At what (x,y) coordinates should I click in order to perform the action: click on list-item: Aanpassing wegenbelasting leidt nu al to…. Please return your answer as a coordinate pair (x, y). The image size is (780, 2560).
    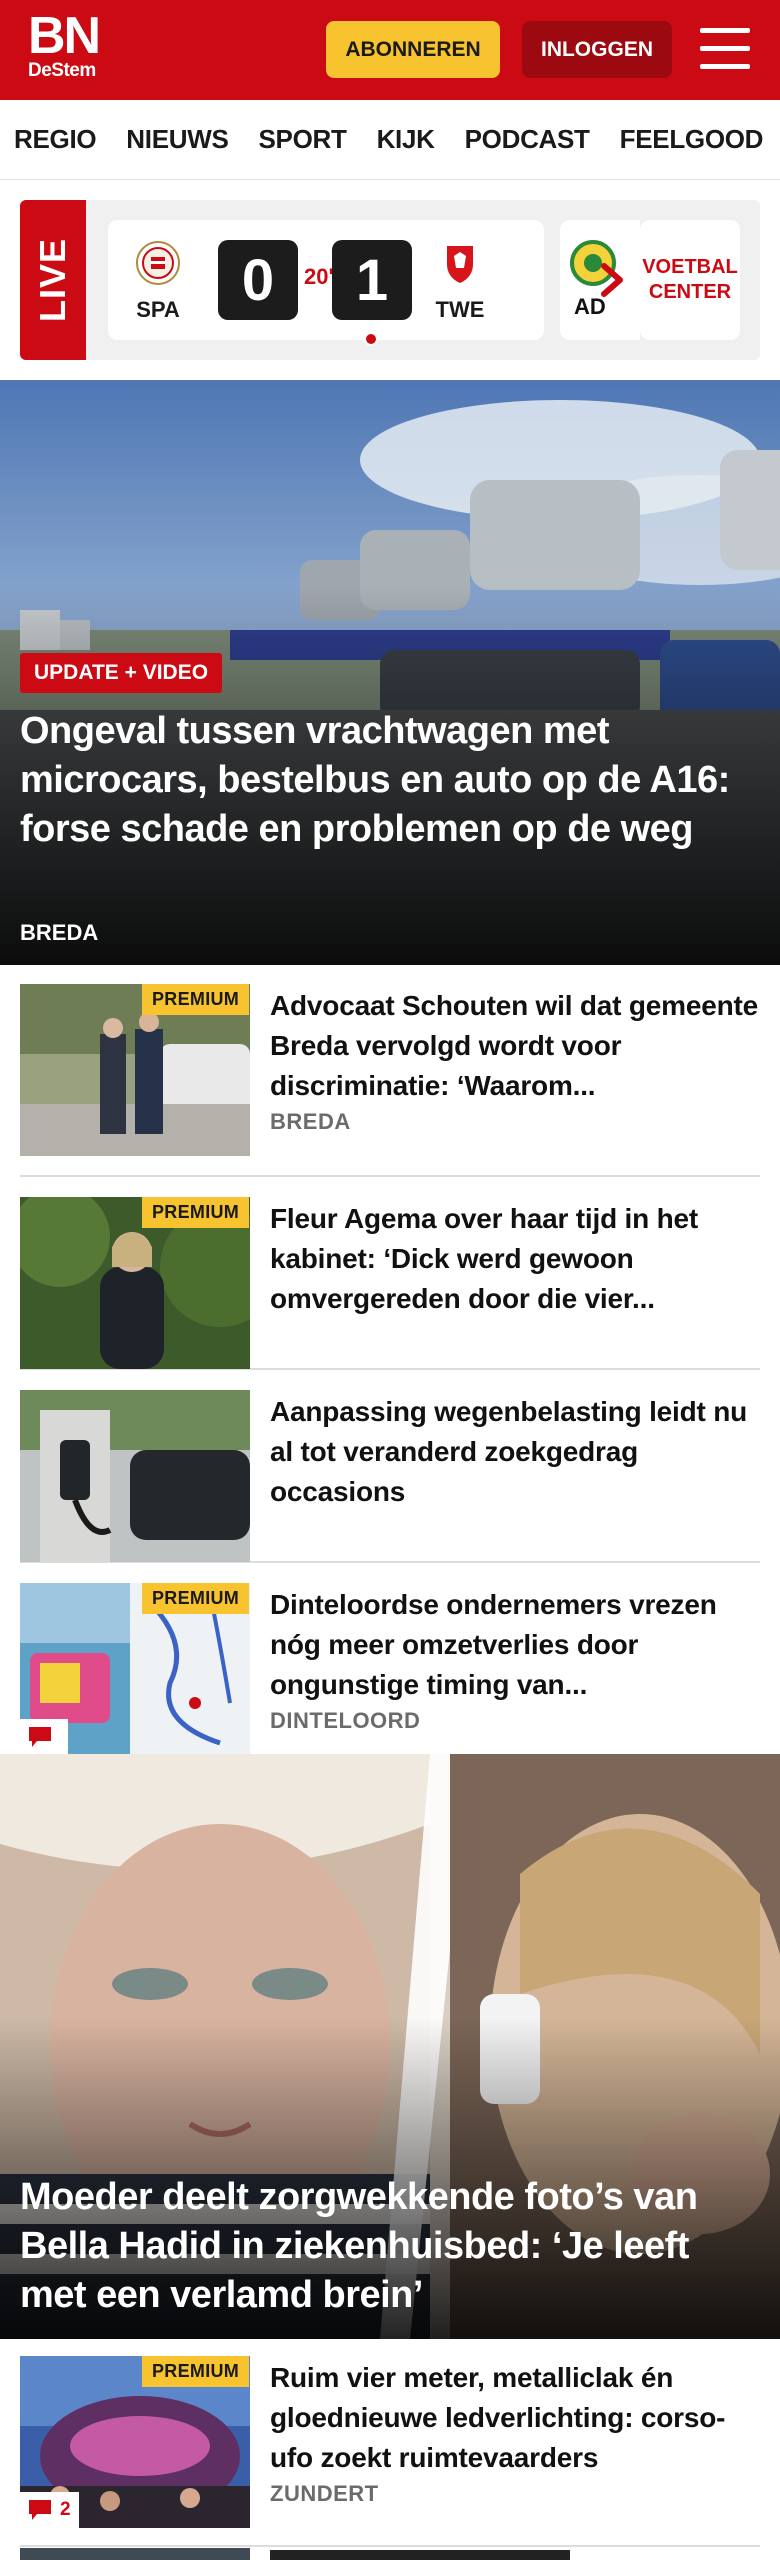
    Looking at the image, I should click on (390, 1466).